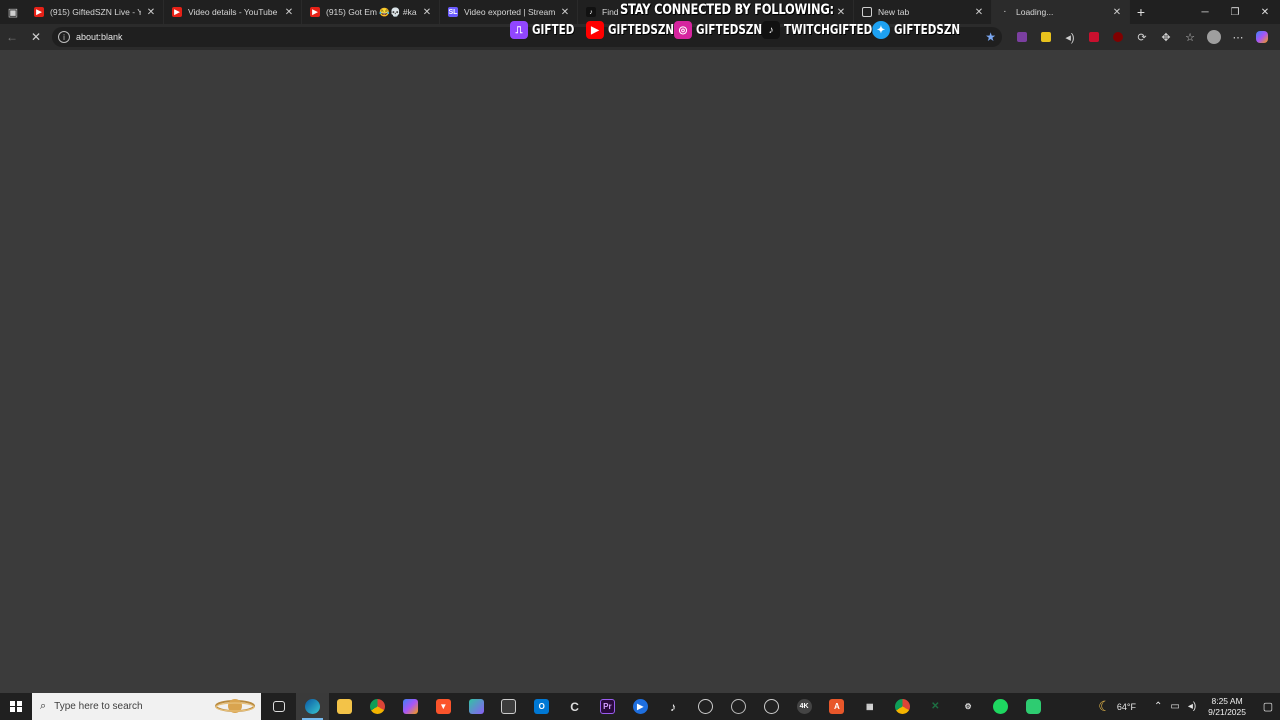  I want to click on twitch-icon: ⎍, so click(519, 30).